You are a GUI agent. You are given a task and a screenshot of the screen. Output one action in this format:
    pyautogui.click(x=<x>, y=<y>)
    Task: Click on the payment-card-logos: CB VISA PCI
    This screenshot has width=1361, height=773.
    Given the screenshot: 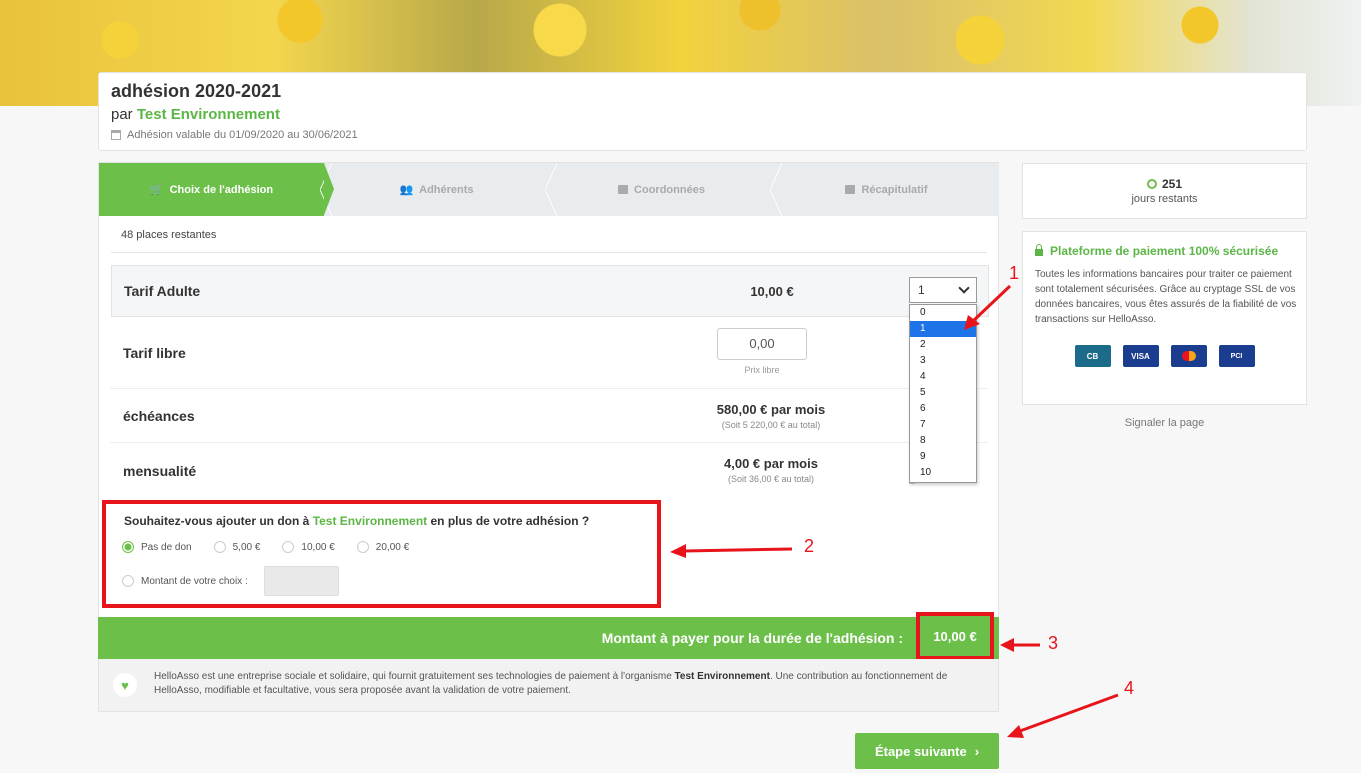 What is the action you would take?
    pyautogui.click(x=1164, y=356)
    